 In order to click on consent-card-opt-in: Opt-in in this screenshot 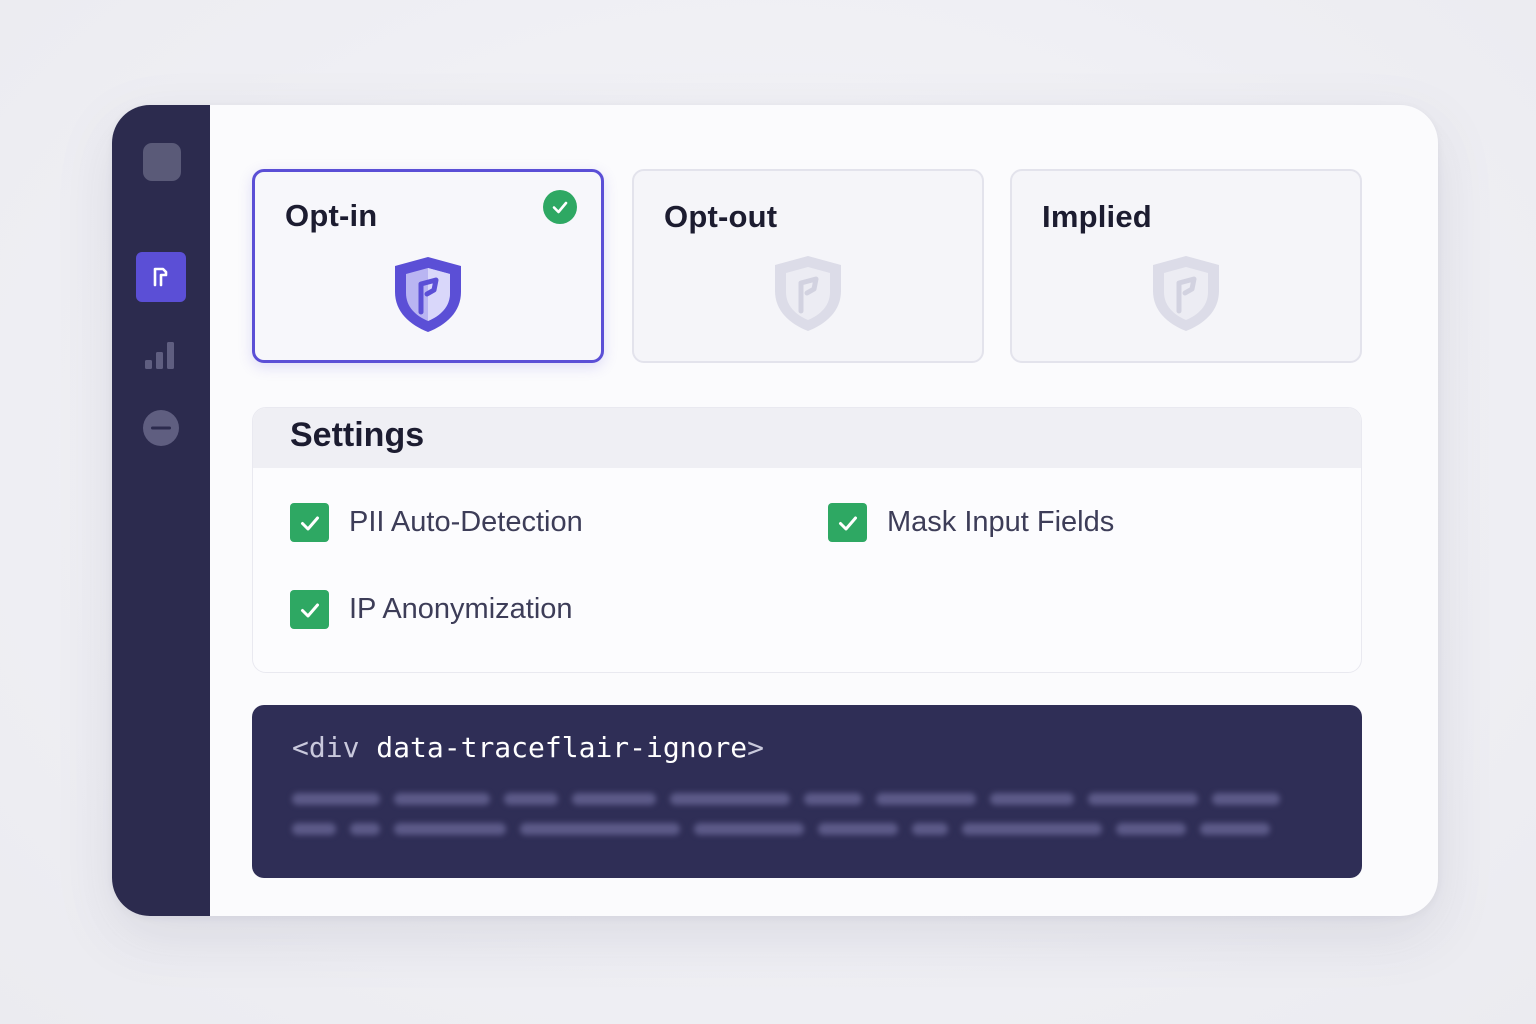, I will do `click(428, 266)`.